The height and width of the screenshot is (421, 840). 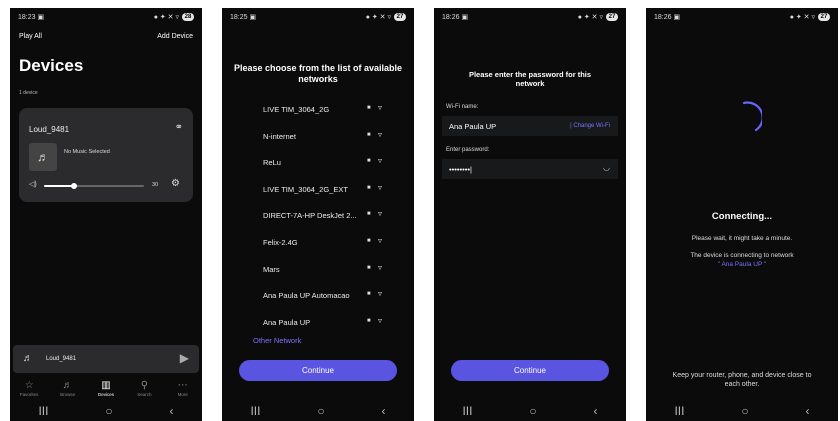 I want to click on network-item: Mars ■ ▿, so click(x=318, y=273).